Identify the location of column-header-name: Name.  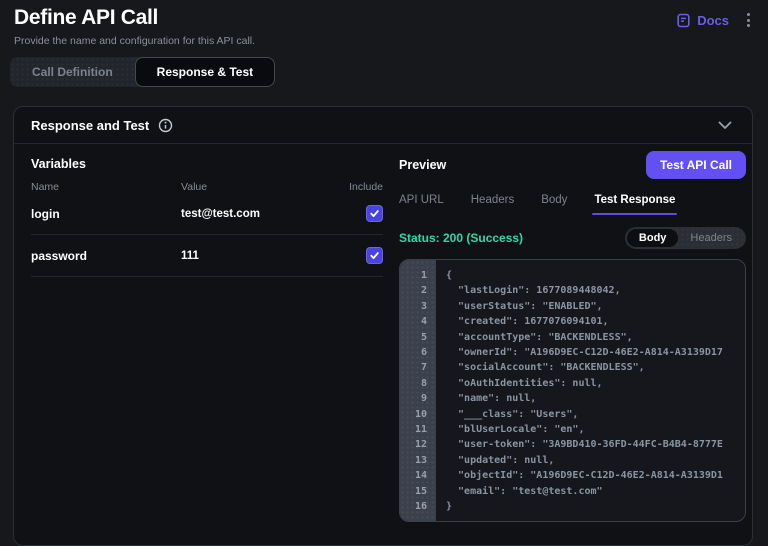
(45, 187).